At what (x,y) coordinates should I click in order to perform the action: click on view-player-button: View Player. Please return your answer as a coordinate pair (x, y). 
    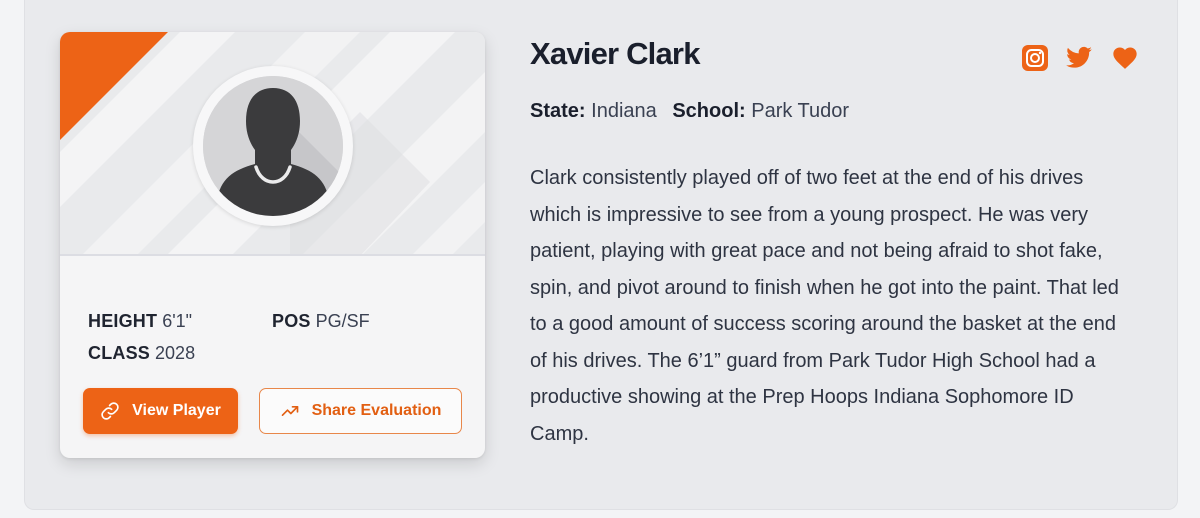
    Looking at the image, I should click on (160, 411).